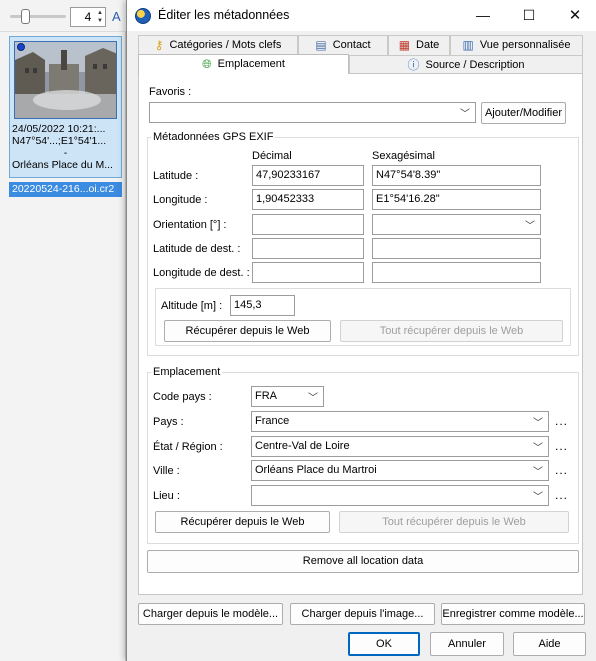 The height and width of the screenshot is (661, 596). What do you see at coordinates (483, 15) in the screenshot?
I see `minimize-button: —` at bounding box center [483, 15].